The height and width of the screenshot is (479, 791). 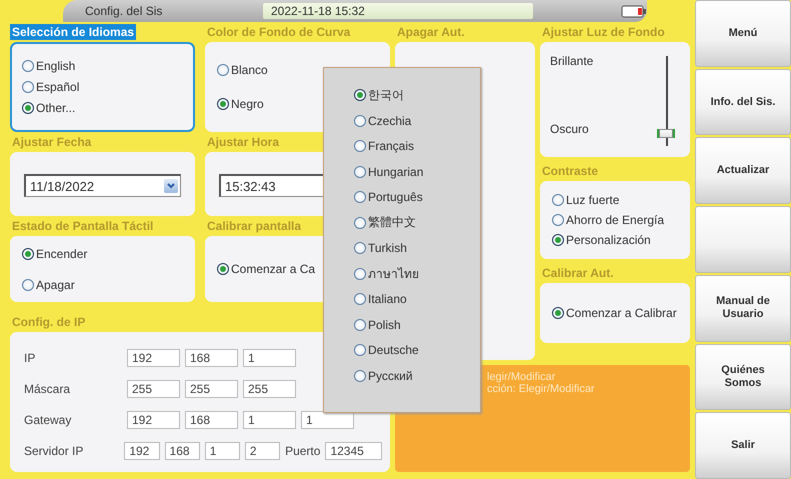 What do you see at coordinates (743, 308) in the screenshot?
I see `menu-button: Manual de Usuario` at bounding box center [743, 308].